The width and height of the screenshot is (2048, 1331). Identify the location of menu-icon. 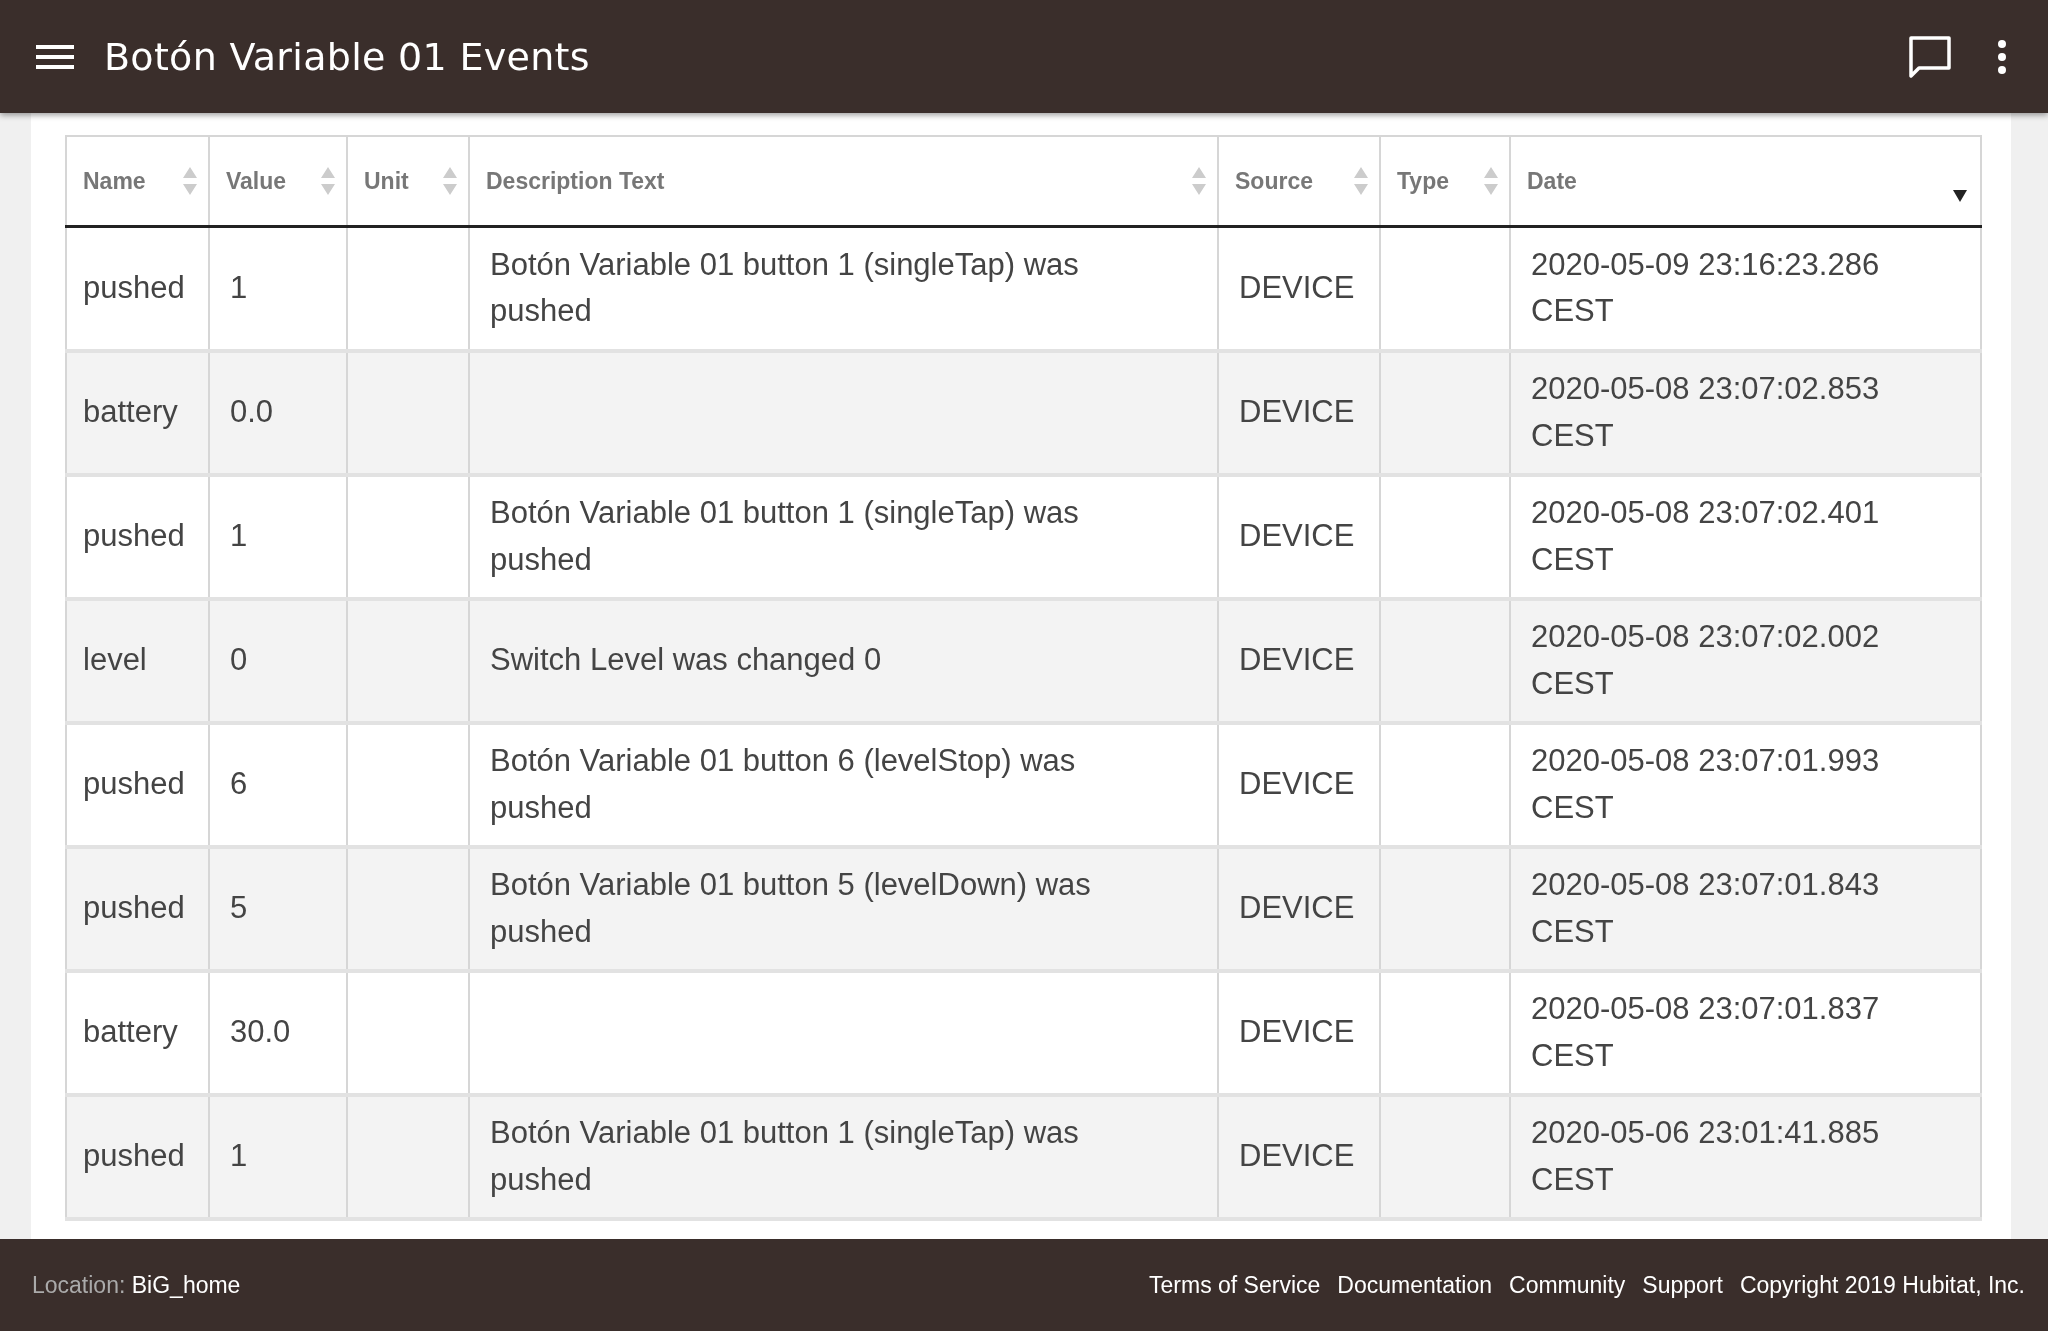
(55, 56).